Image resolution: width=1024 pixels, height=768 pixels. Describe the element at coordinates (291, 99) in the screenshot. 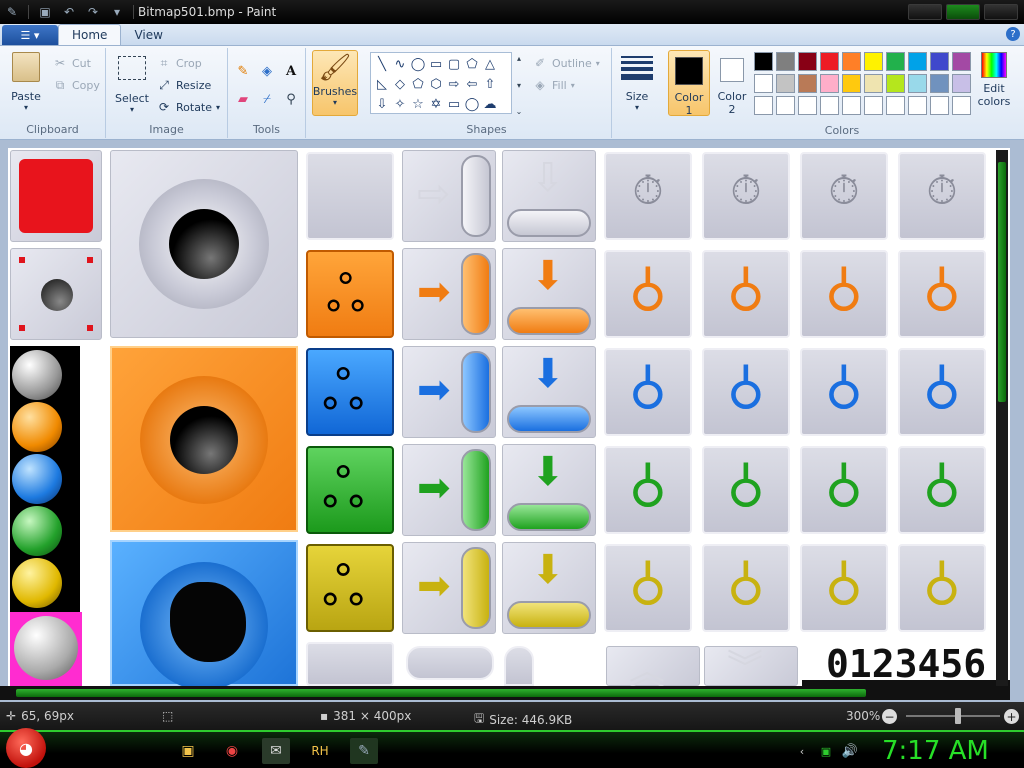

I see `magnifier-icon: ⚲` at that location.